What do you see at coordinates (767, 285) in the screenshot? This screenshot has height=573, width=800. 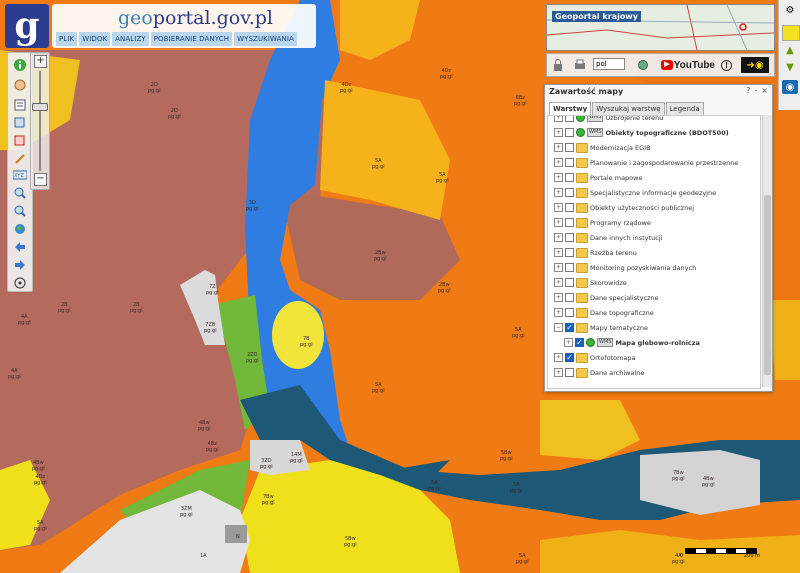 I see `scrollbar-thumb` at bounding box center [767, 285].